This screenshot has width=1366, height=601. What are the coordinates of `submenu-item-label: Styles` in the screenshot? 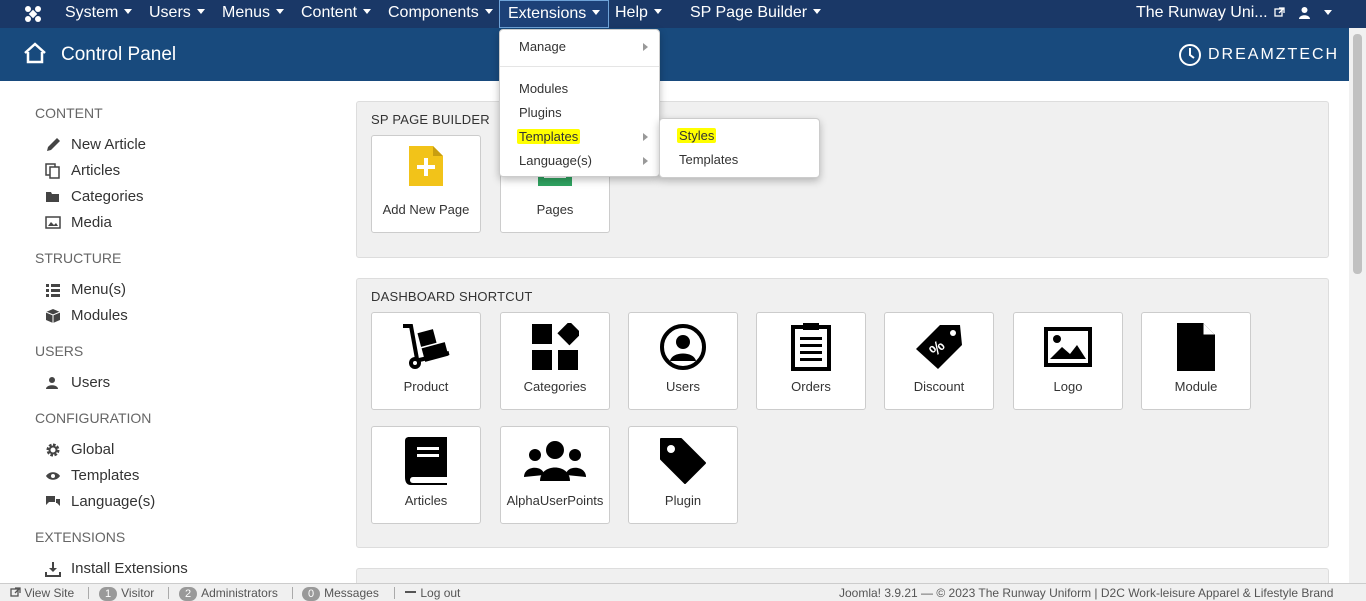 It's located at (697, 135).